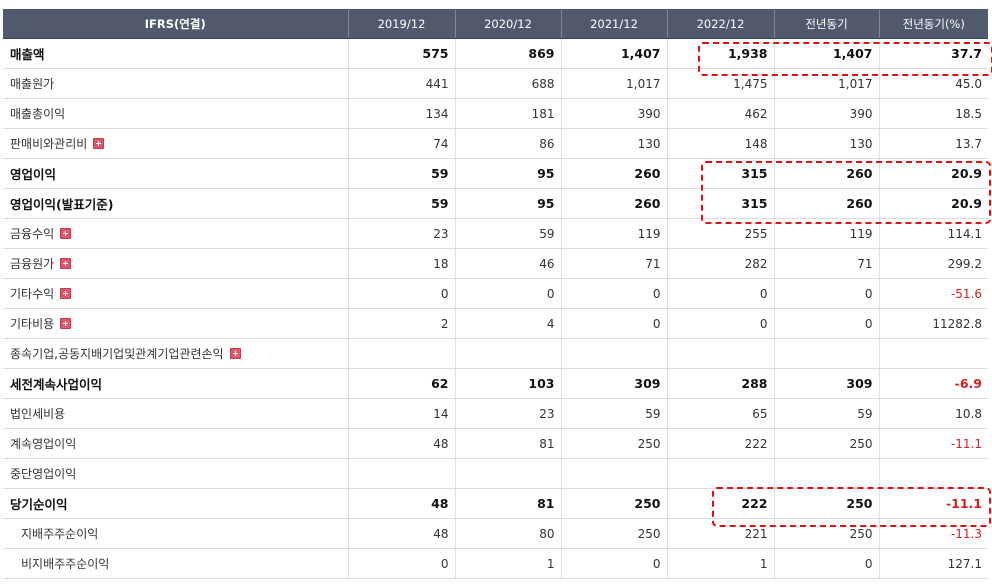 Image resolution: width=992 pixels, height=588 pixels. What do you see at coordinates (49, 144) in the screenshot?
I see `row-label: 판매비와관리비` at bounding box center [49, 144].